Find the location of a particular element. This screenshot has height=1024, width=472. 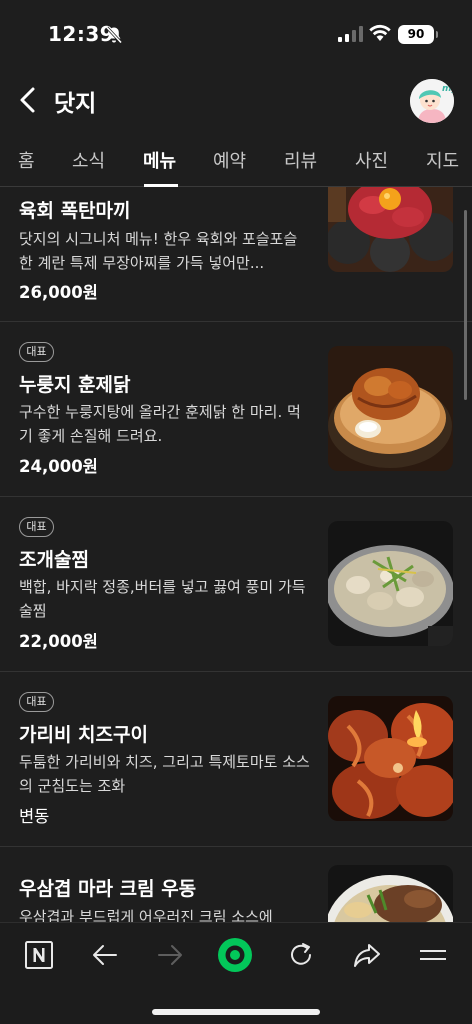

menu-item-price: 24,000원 is located at coordinates (58, 466).